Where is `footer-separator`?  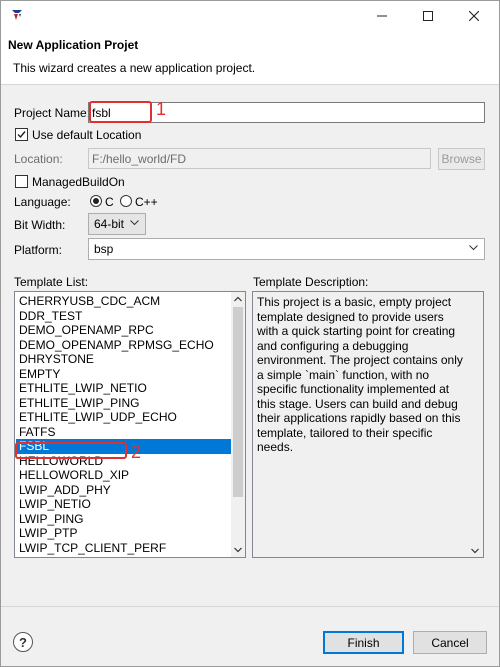
footer-separator is located at coordinates (250, 606).